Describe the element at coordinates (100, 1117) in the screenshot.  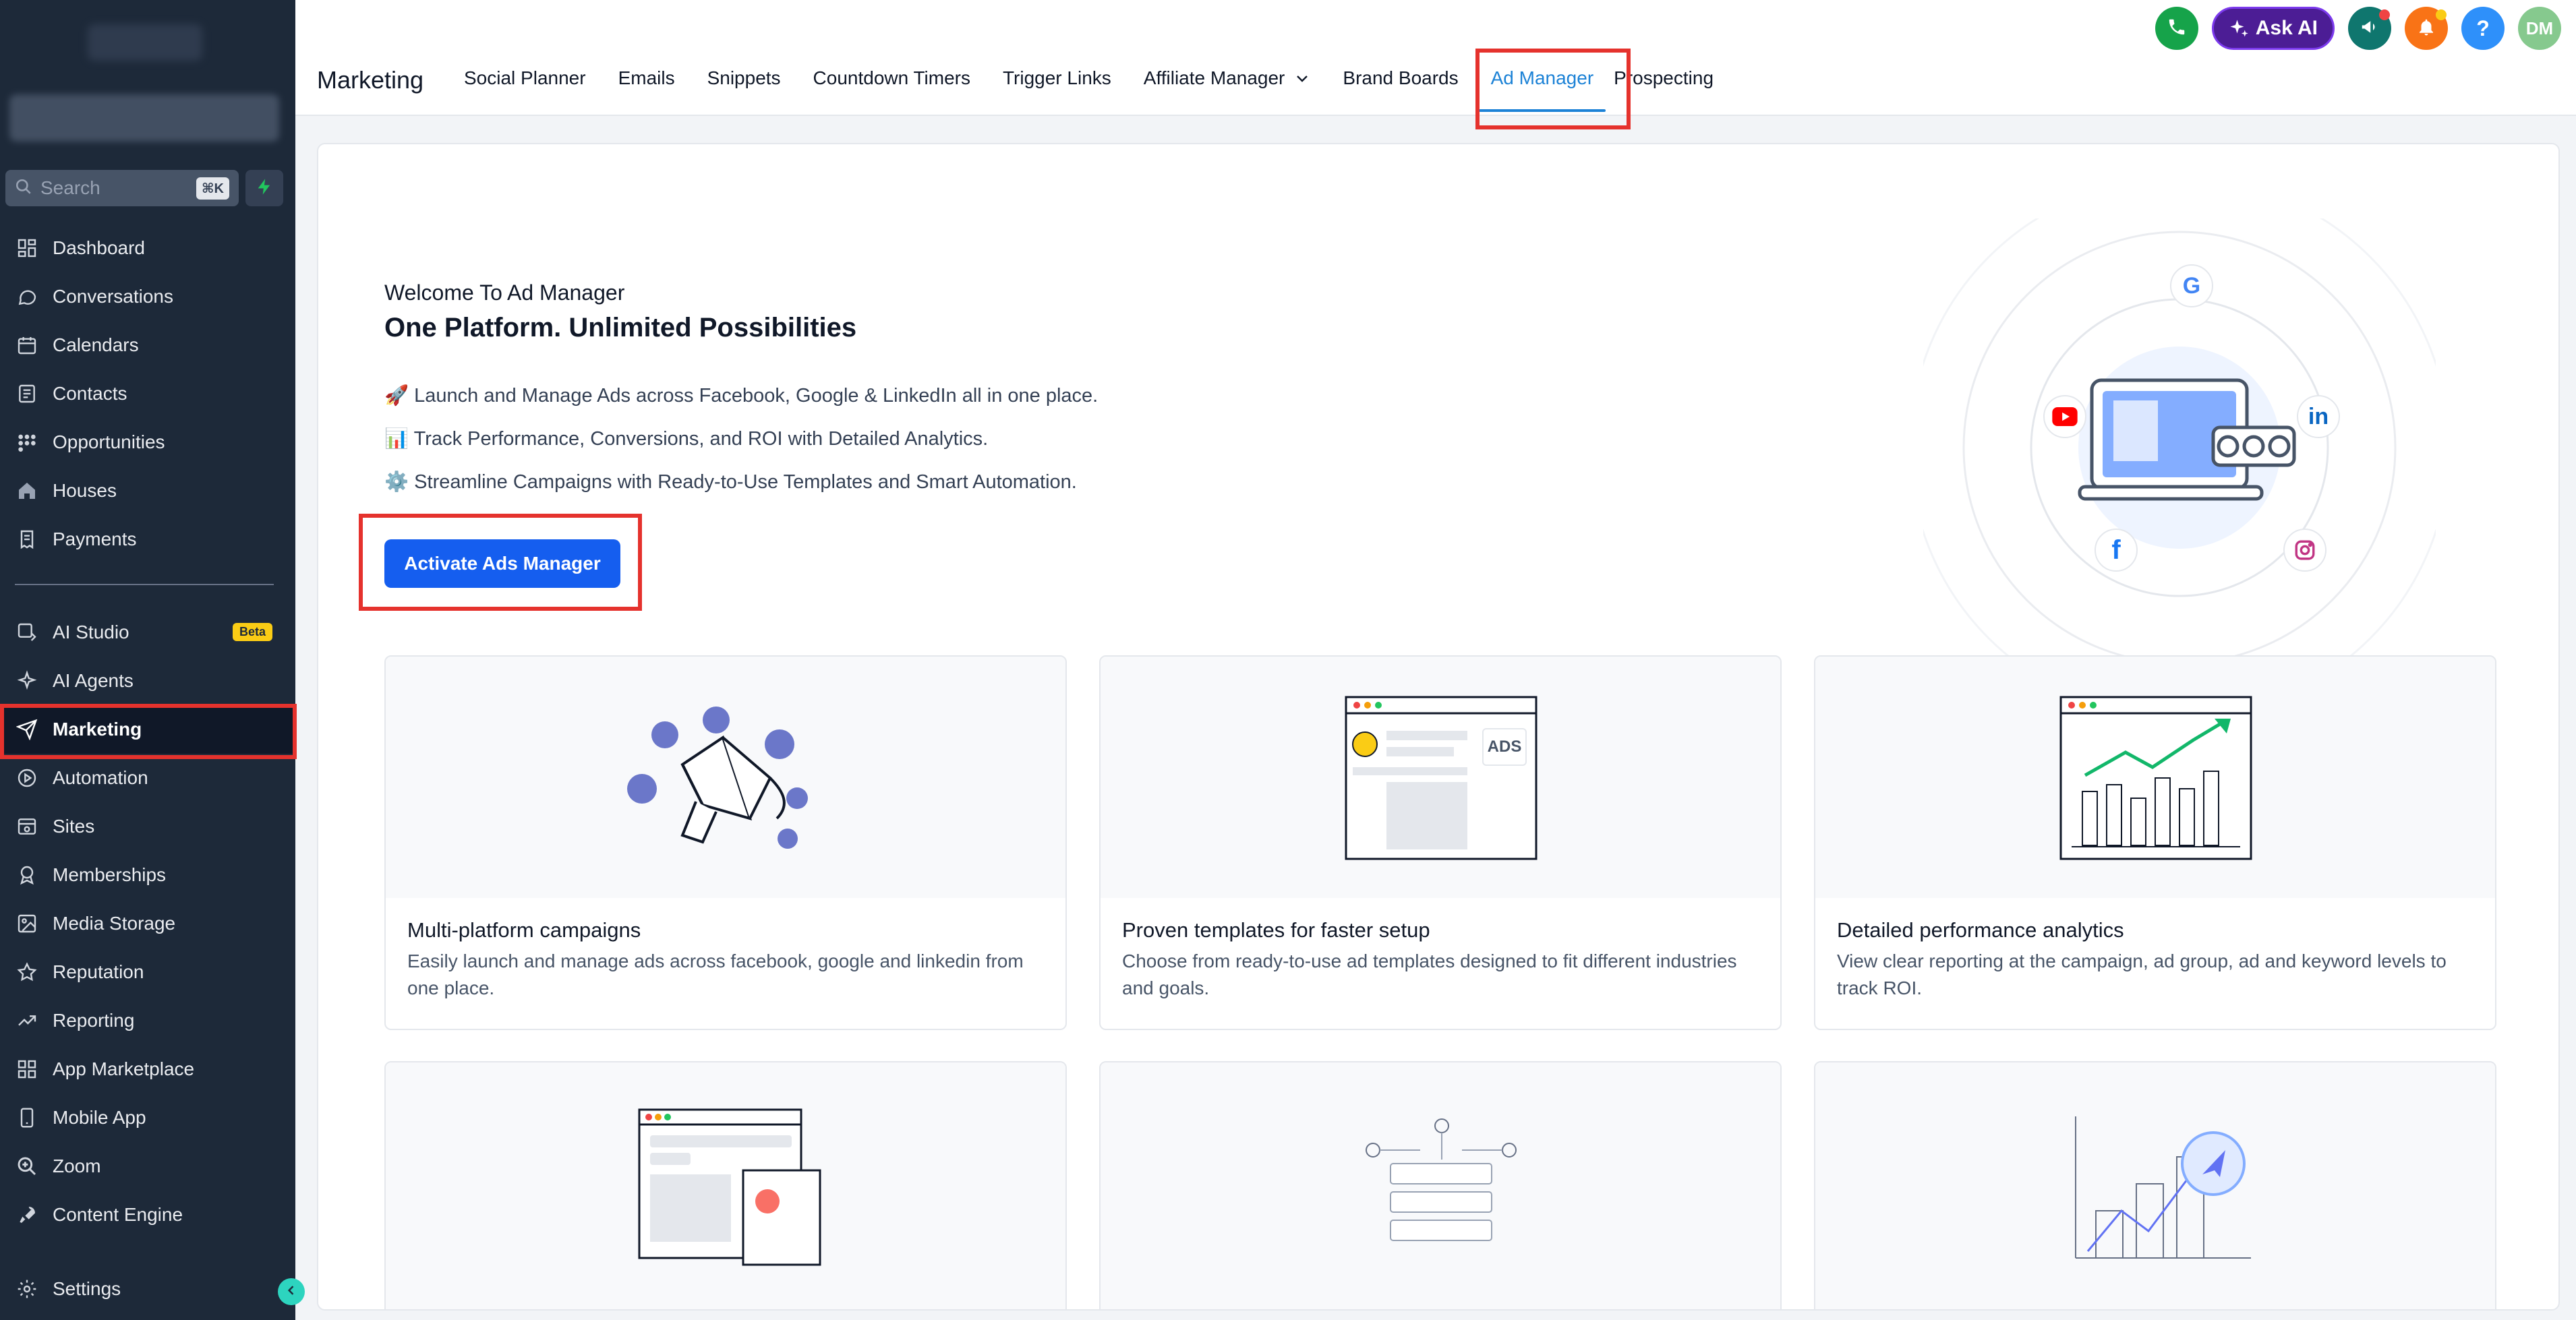
I see `sidebar-item-label: Mobile App` at that location.